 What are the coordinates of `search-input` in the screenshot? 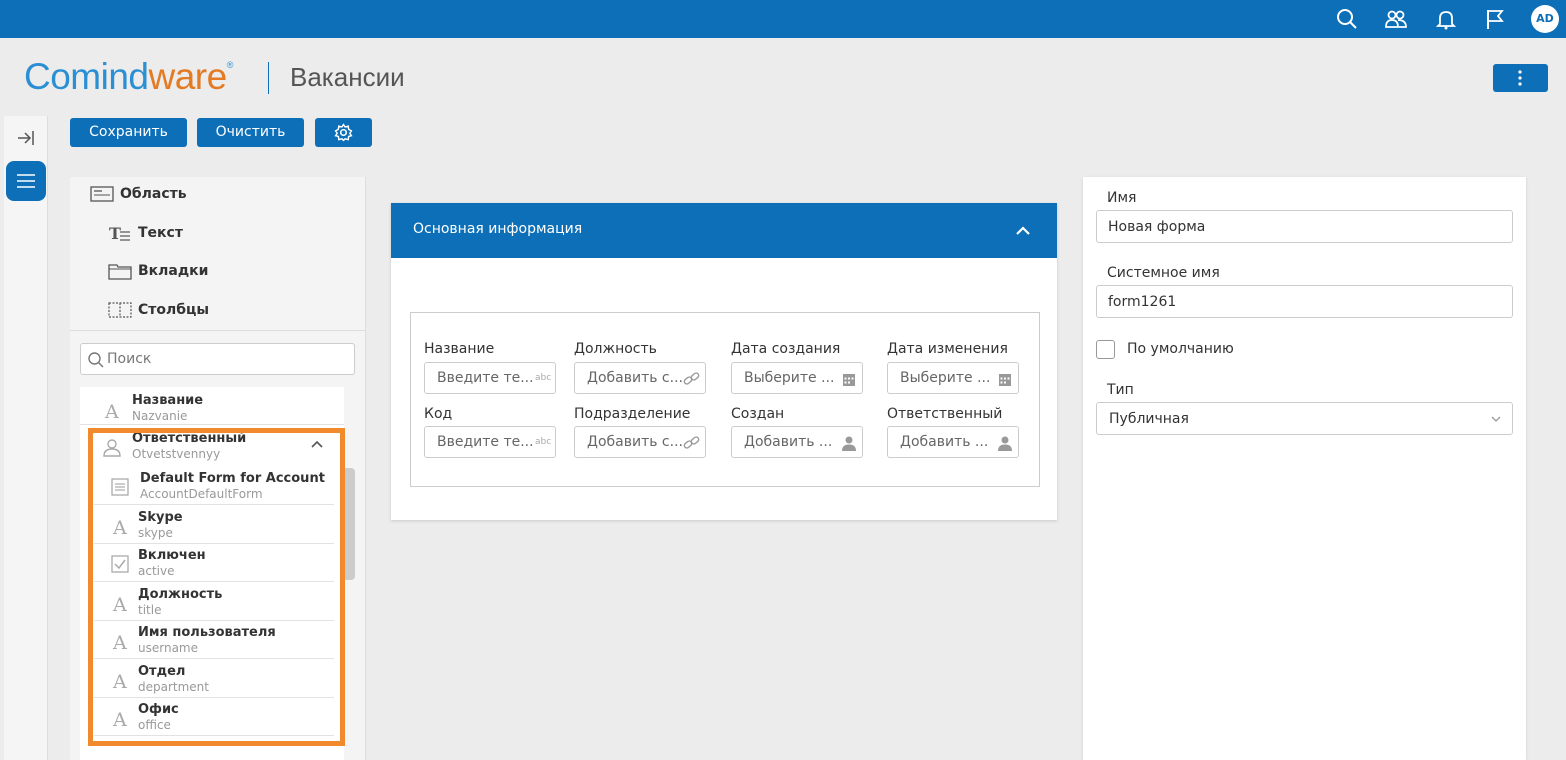 It's located at (227, 359).